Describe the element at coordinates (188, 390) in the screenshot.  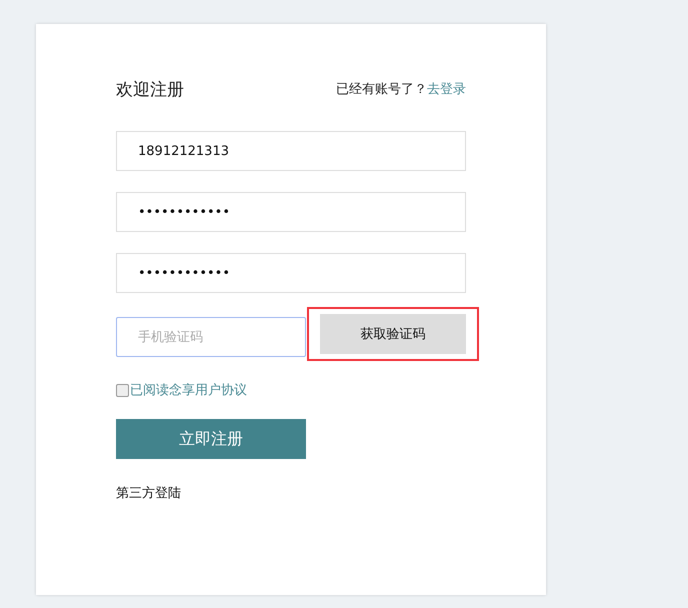
I see `agreement-label: 已阅读念享用户协议` at that location.